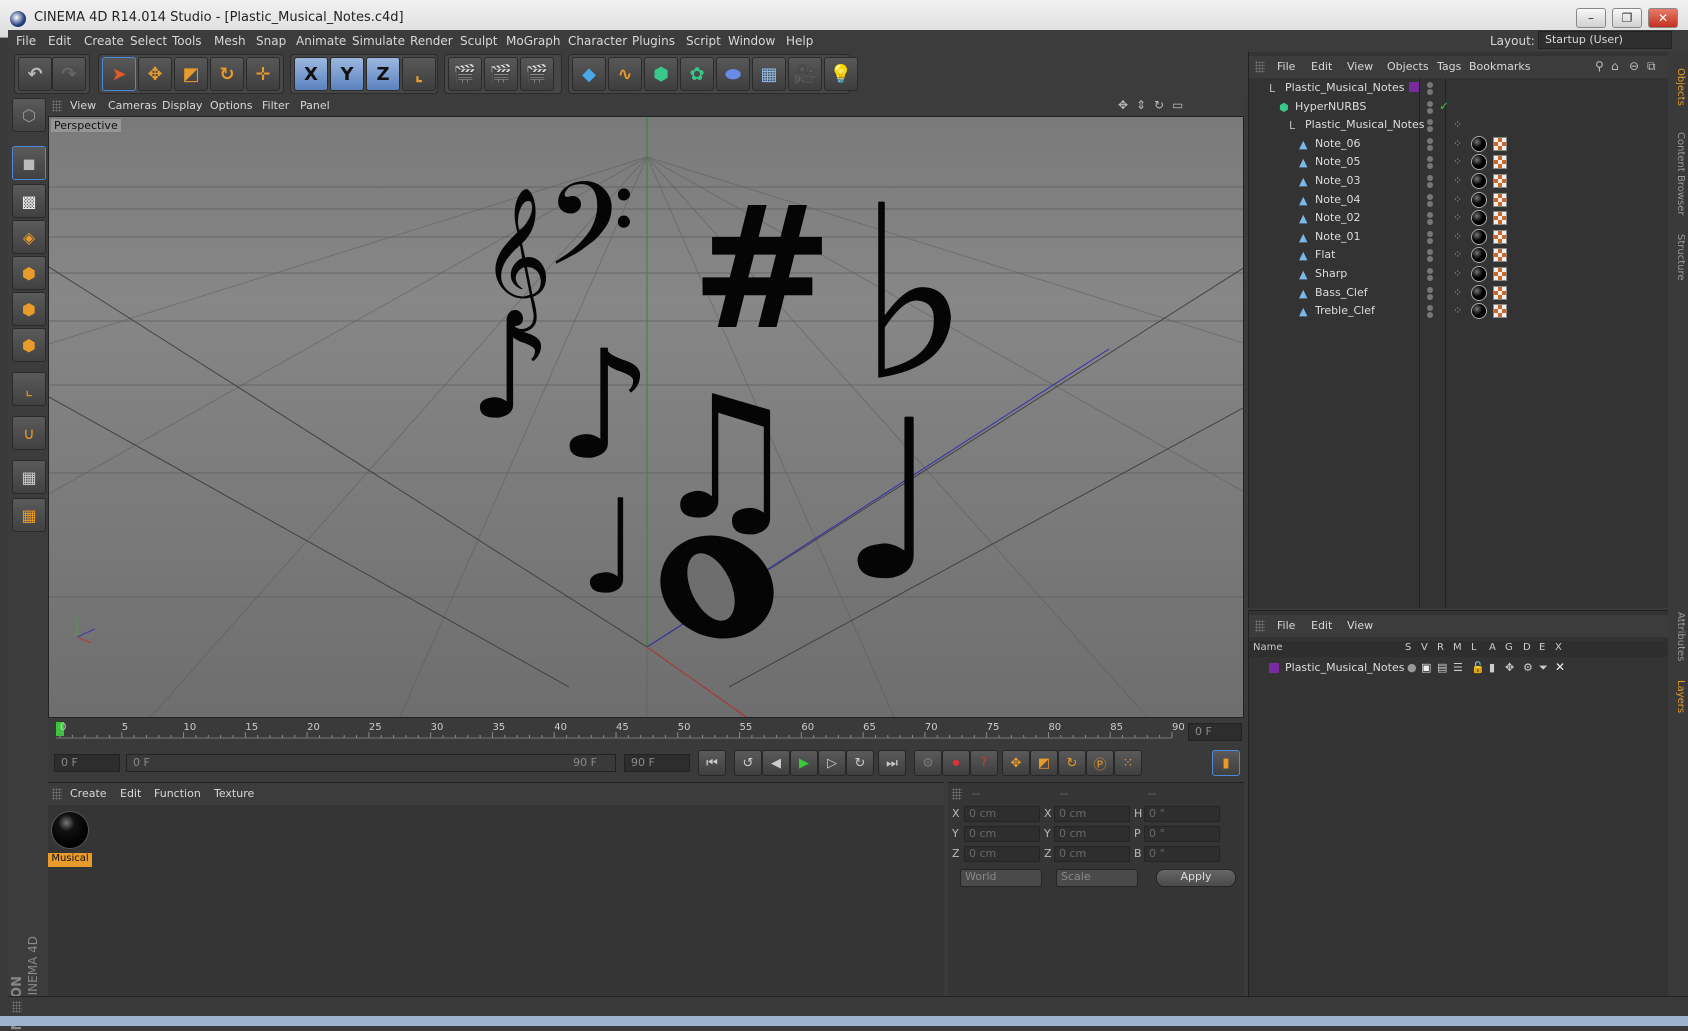  What do you see at coordinates (537, 74) in the screenshot?
I see `render-settings-icon: 🎬` at bounding box center [537, 74].